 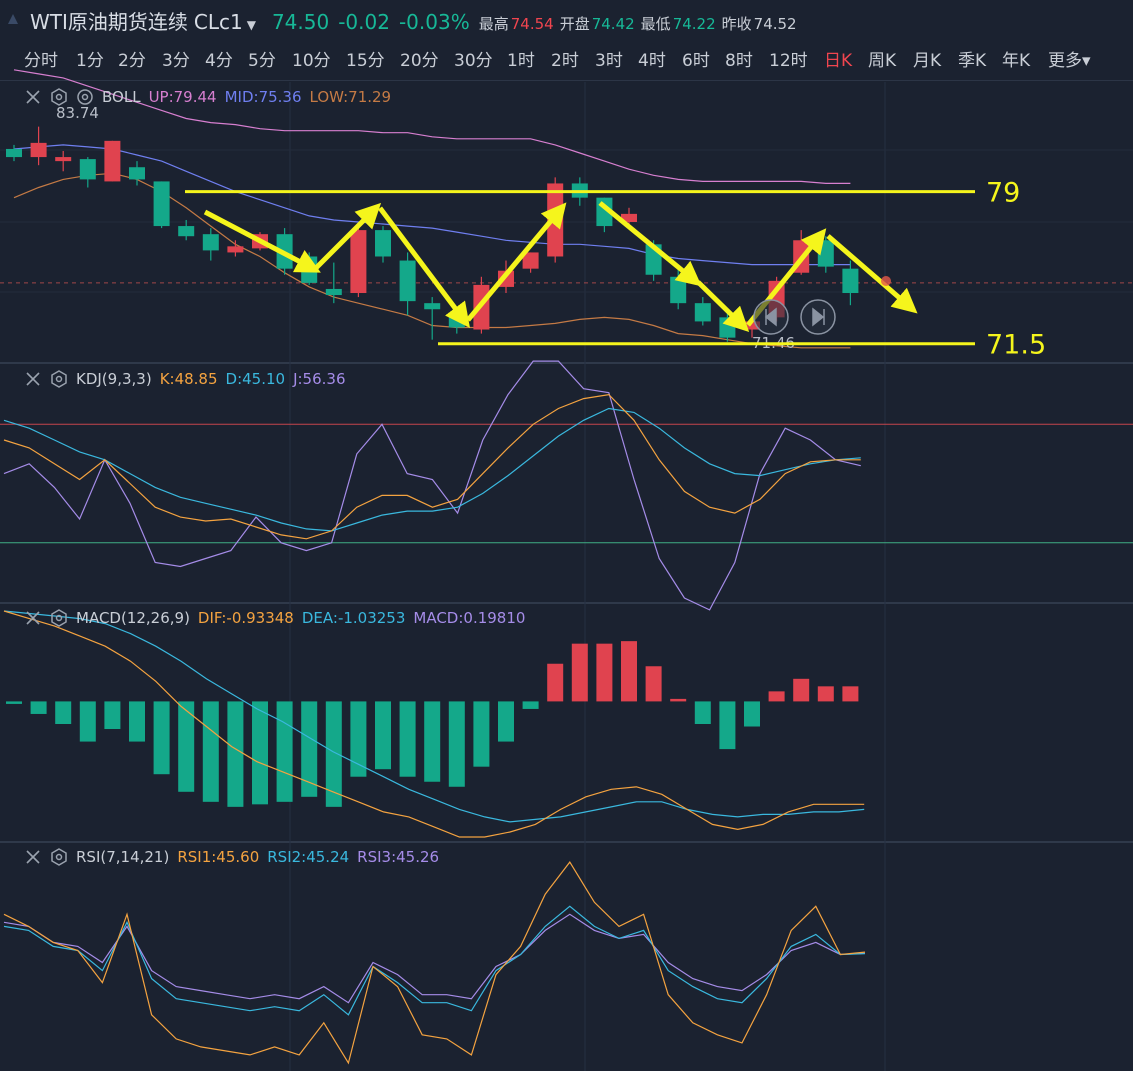 What do you see at coordinates (886, 281) in the screenshot?
I see `live-price-dot` at bounding box center [886, 281].